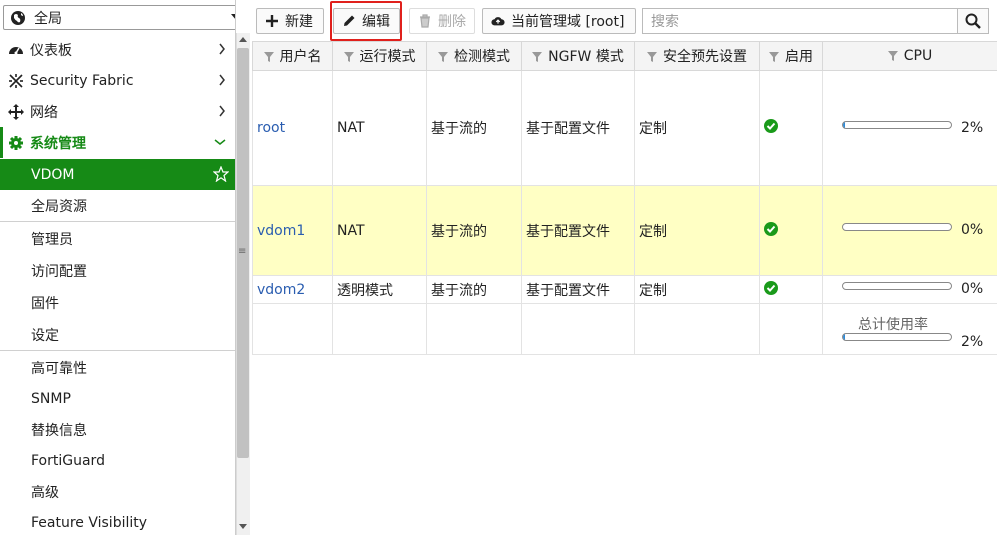 Image resolution: width=997 pixels, height=535 pixels. Describe the element at coordinates (16, 111) in the screenshot. I see `network-icon` at that location.